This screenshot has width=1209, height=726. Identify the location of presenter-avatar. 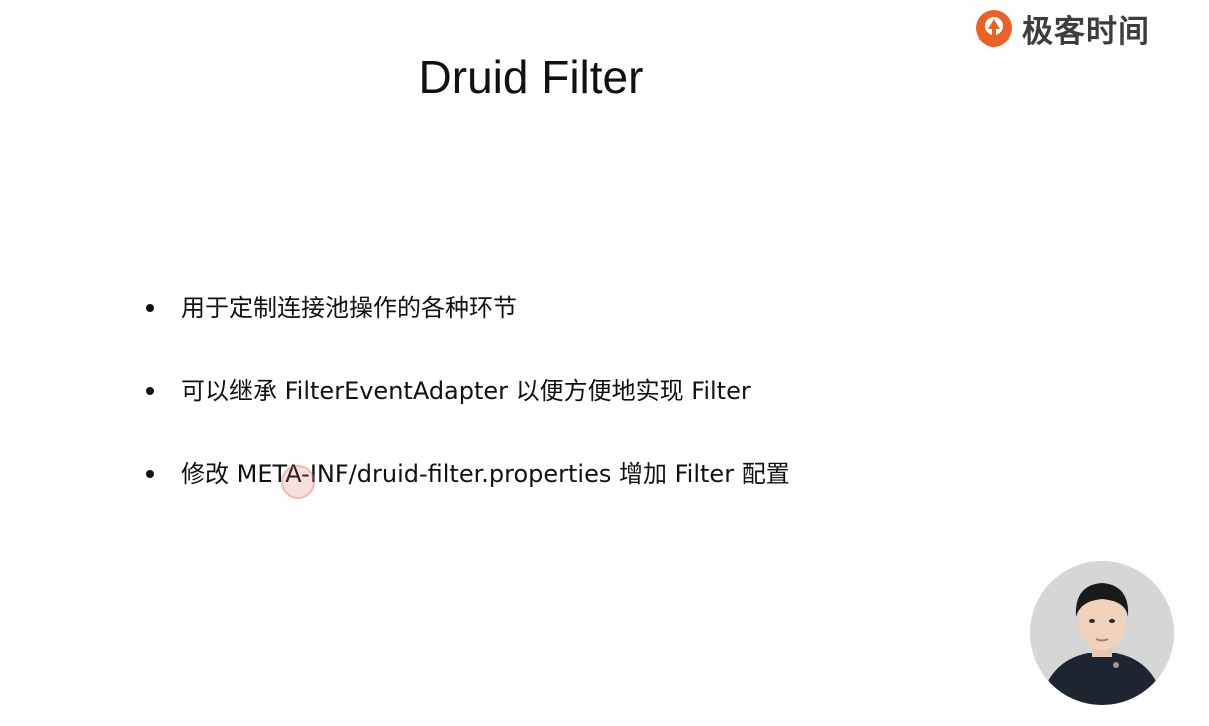
(1102, 633).